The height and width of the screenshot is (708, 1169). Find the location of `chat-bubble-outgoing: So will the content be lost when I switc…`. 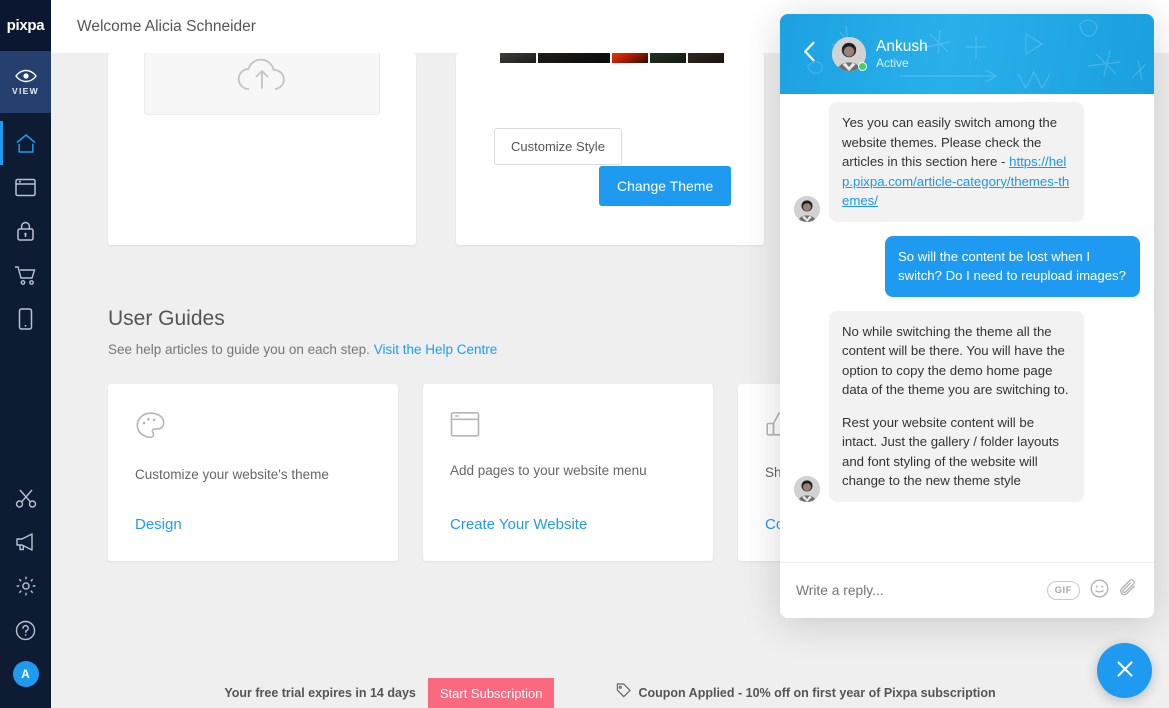

chat-bubble-outgoing: So will the content be lost when I switc… is located at coordinates (1012, 266).